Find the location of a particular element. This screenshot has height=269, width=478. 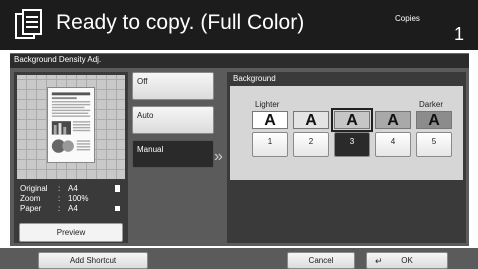

document-thumbnail is located at coordinates (71, 125).